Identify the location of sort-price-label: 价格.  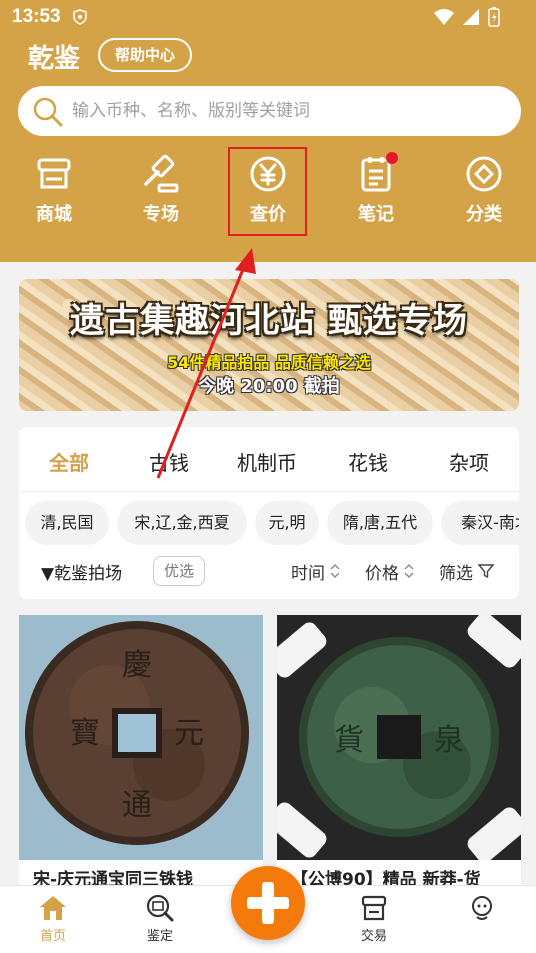
(382, 574).